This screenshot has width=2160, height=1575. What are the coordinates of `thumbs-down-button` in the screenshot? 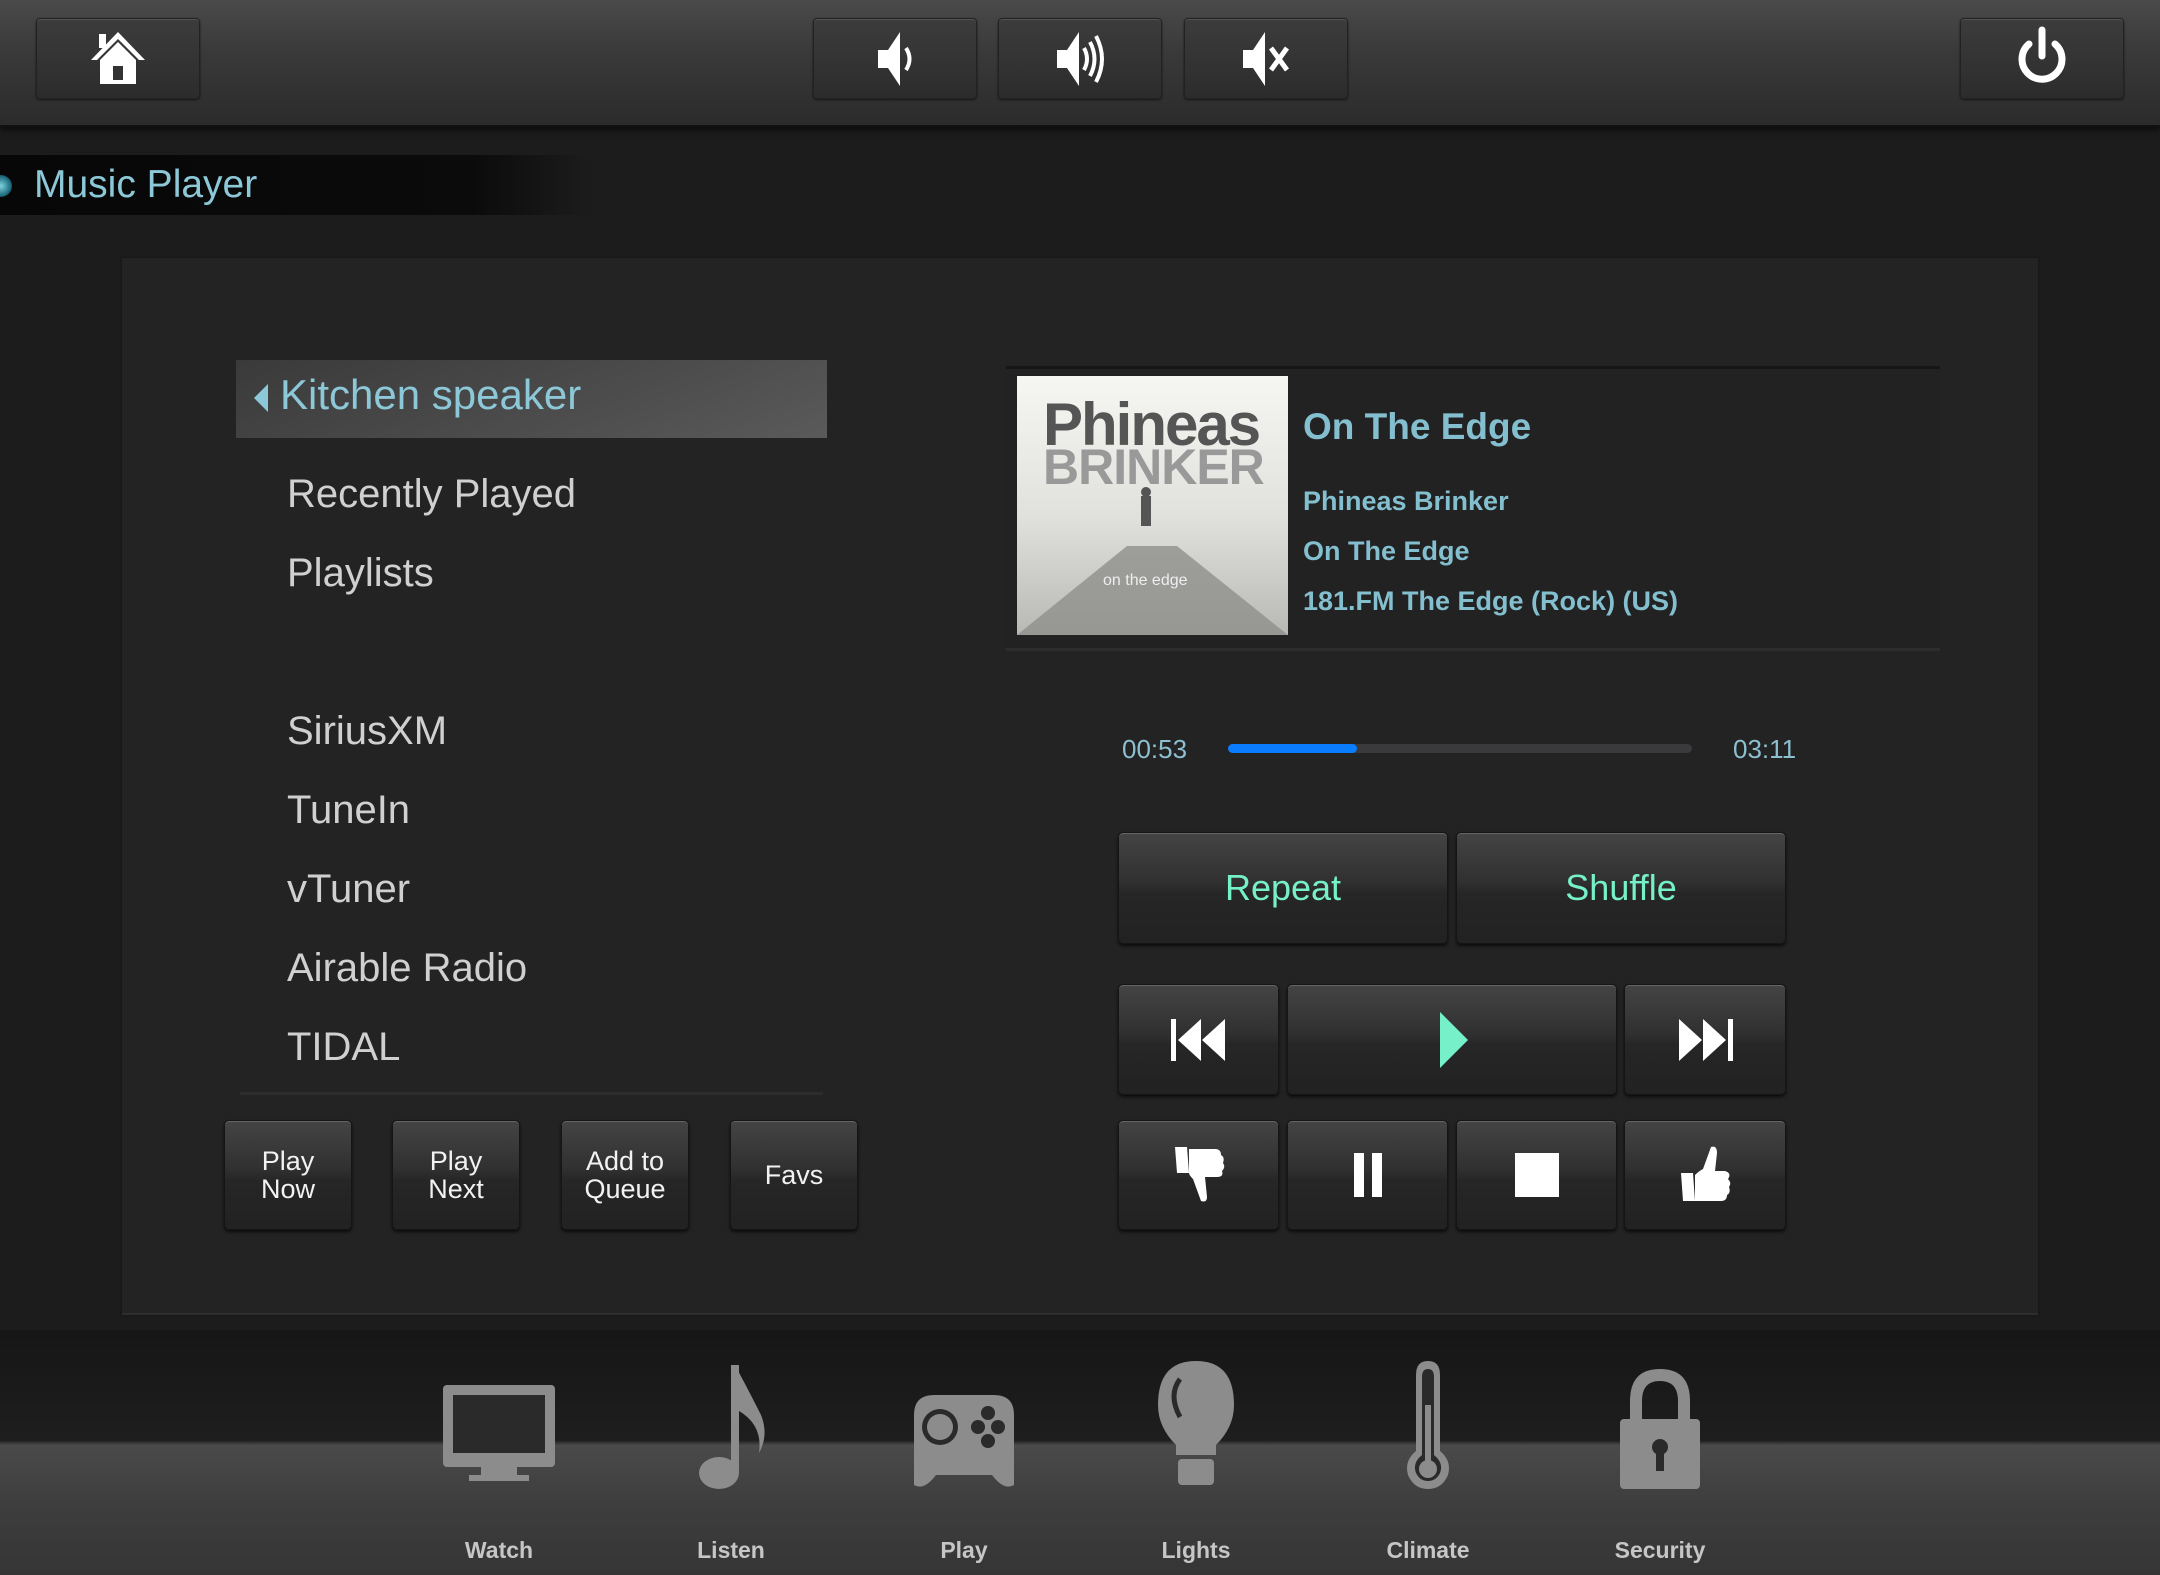 It's located at (1198, 1175).